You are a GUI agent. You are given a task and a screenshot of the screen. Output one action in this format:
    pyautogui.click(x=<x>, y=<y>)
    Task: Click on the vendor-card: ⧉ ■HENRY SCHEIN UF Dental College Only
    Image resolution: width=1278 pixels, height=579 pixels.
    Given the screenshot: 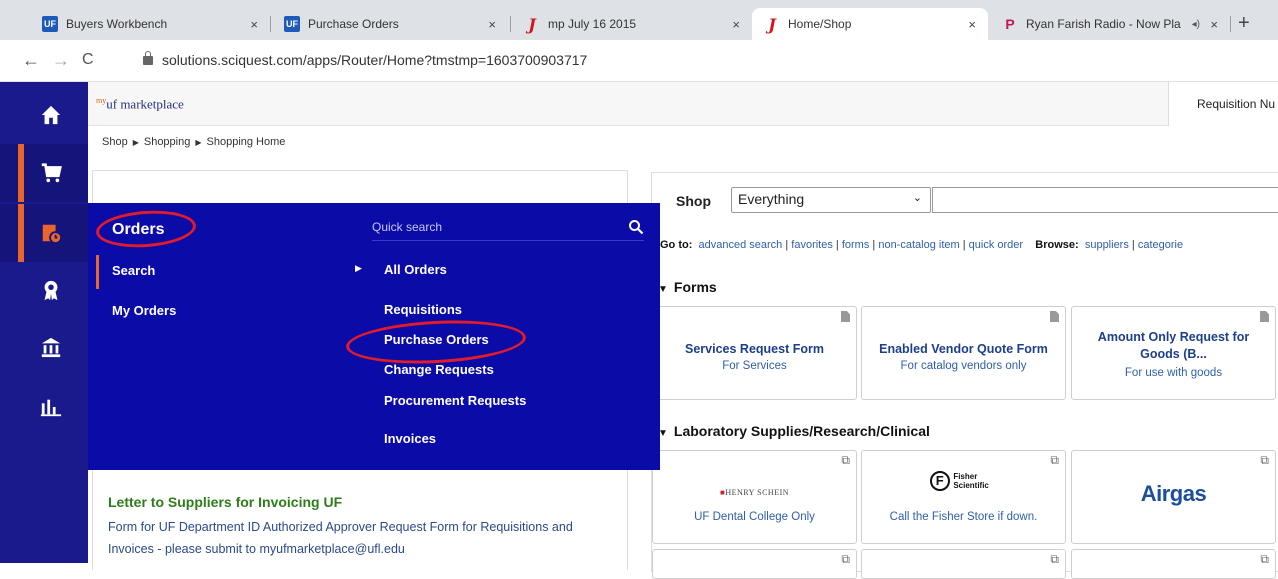 What is the action you would take?
    pyautogui.click(x=754, y=497)
    